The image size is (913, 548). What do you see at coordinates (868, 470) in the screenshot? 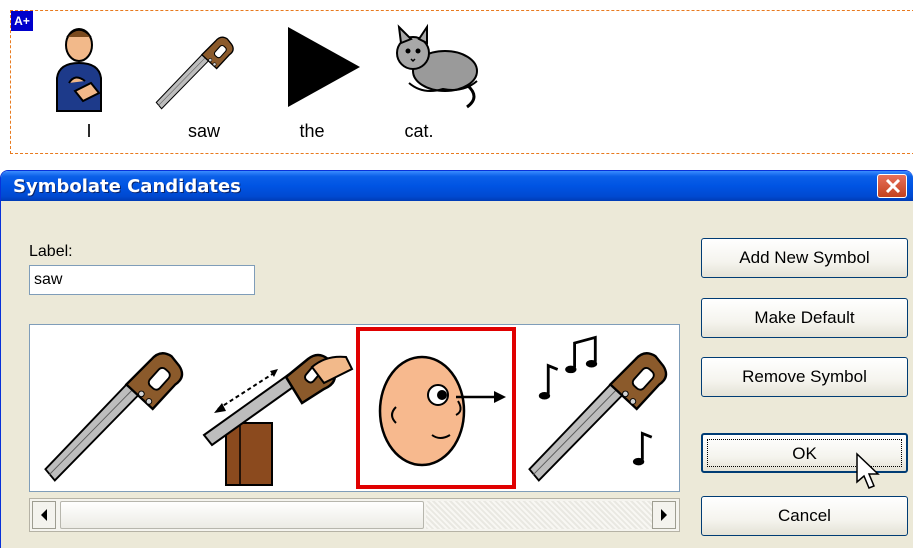
I see `mouse-cursor-icon` at bounding box center [868, 470].